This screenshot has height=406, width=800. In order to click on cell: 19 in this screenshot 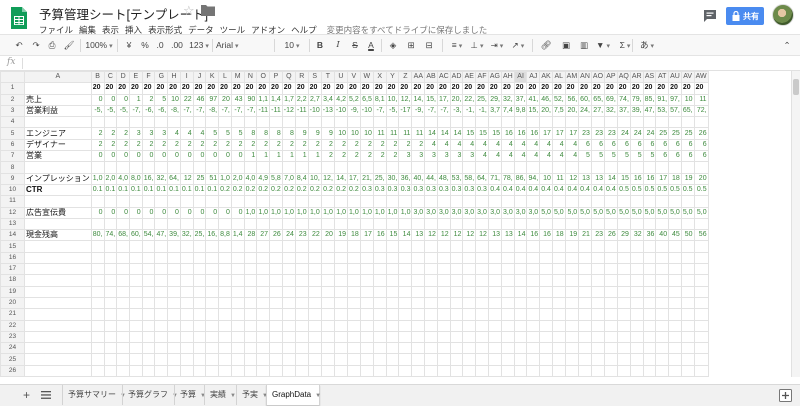, I will do `click(572, 235)`.